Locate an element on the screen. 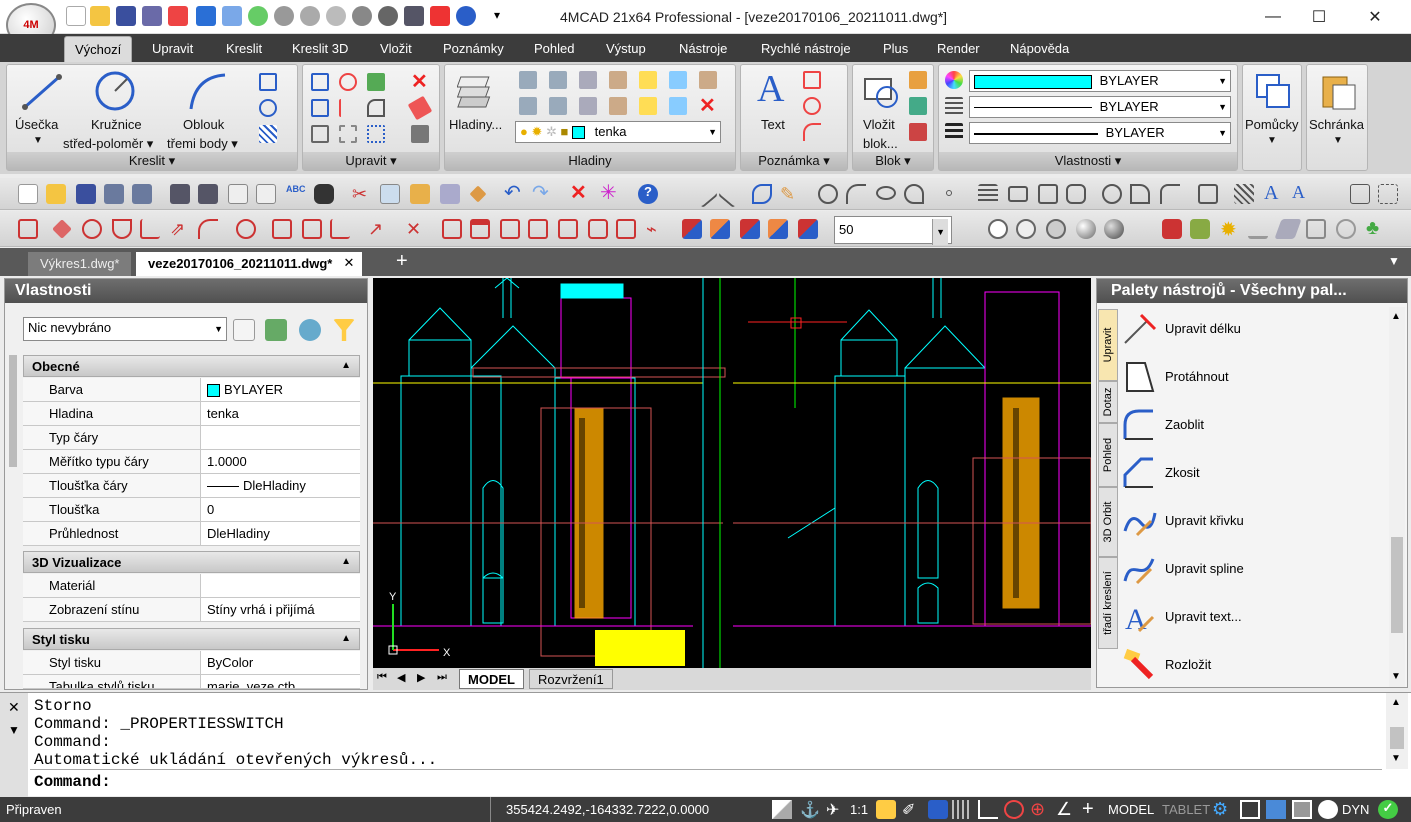 The image size is (1411, 822). palette-tab-upravit: Upravit is located at coordinates (1108, 345).